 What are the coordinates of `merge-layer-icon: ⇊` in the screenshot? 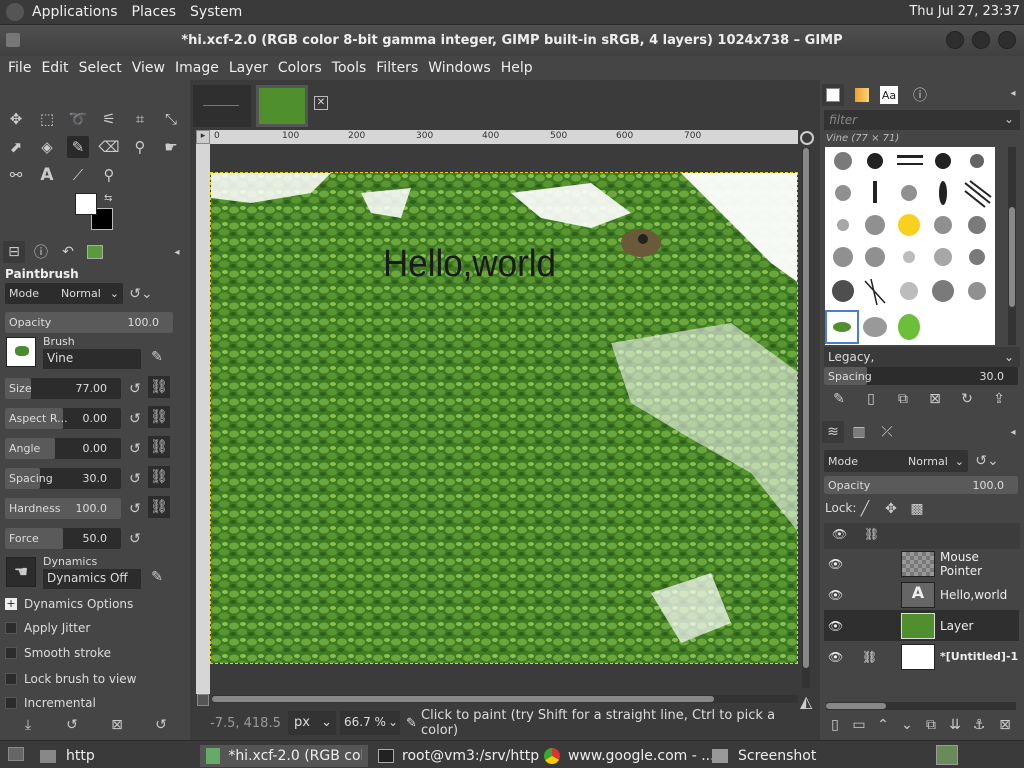 It's located at (955, 725).